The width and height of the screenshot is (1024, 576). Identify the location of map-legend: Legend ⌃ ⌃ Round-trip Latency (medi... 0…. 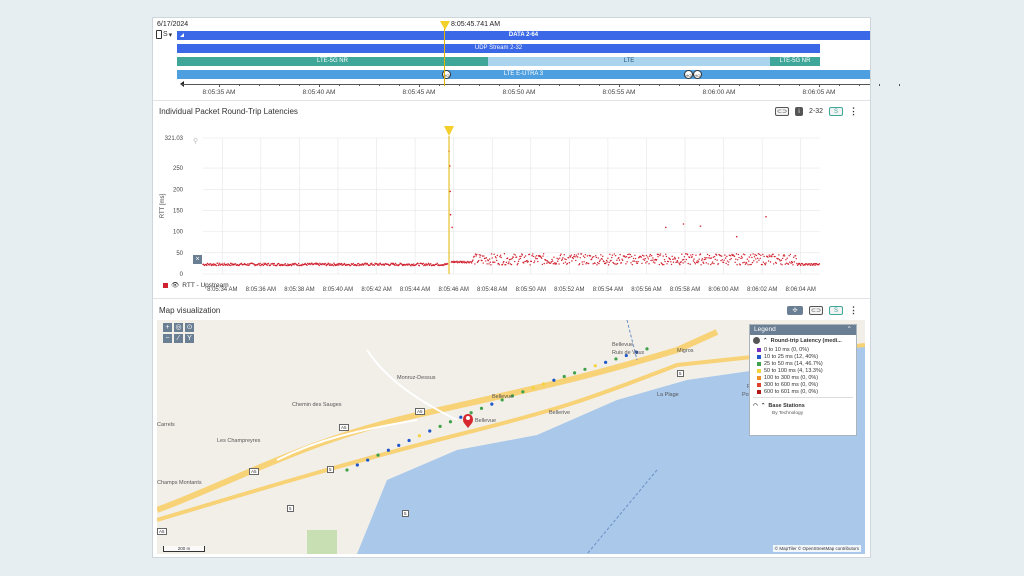
(803, 380).